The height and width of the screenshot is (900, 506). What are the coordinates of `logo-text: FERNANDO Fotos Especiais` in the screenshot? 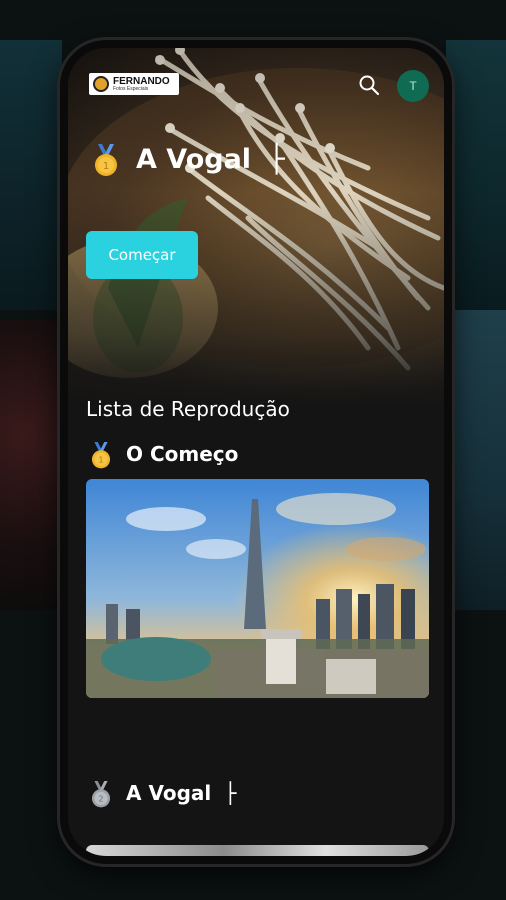 It's located at (141, 83).